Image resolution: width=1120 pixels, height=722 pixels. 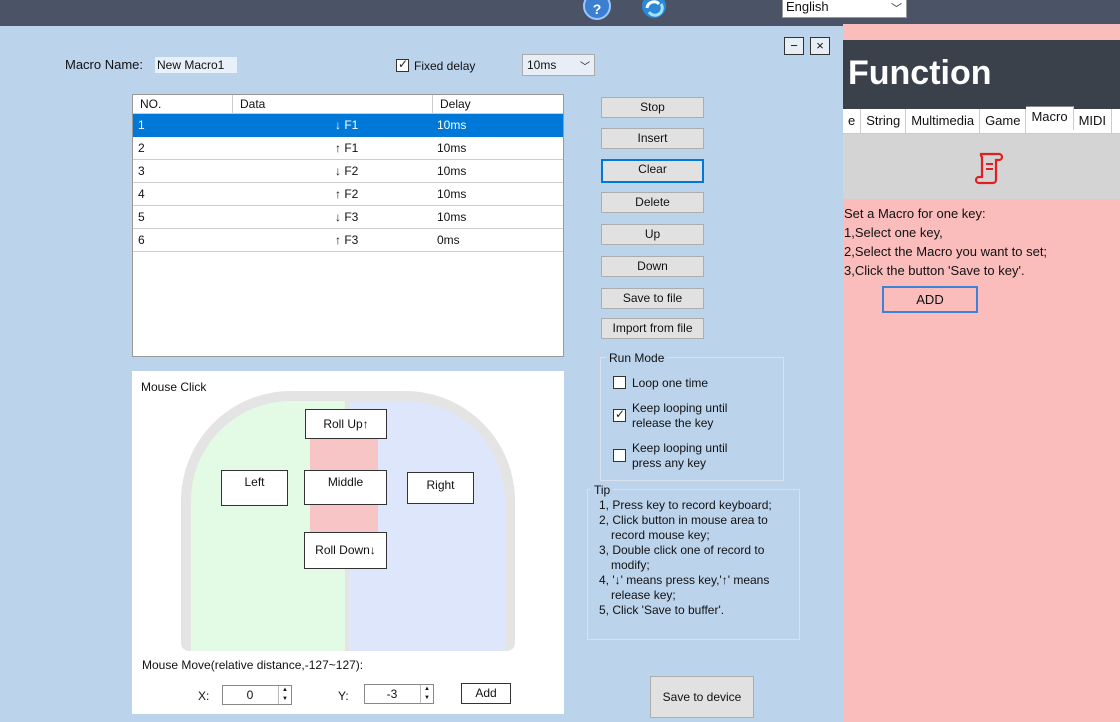 I want to click on roll-down-button: Roll Down↓, so click(x=345, y=550).